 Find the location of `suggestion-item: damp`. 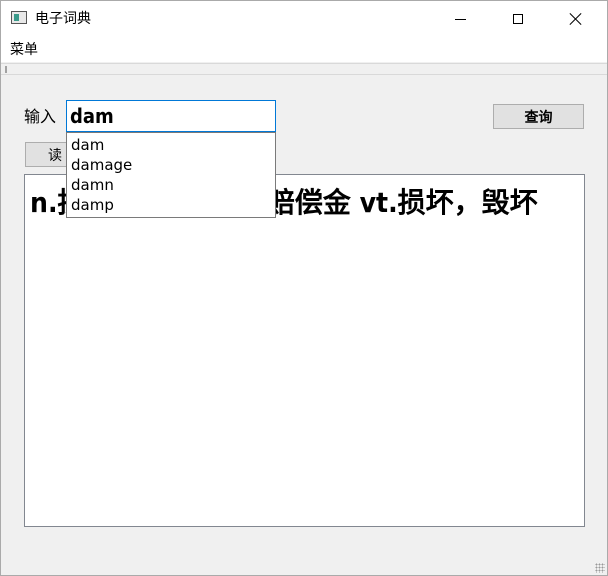

suggestion-item: damp is located at coordinates (171, 205).